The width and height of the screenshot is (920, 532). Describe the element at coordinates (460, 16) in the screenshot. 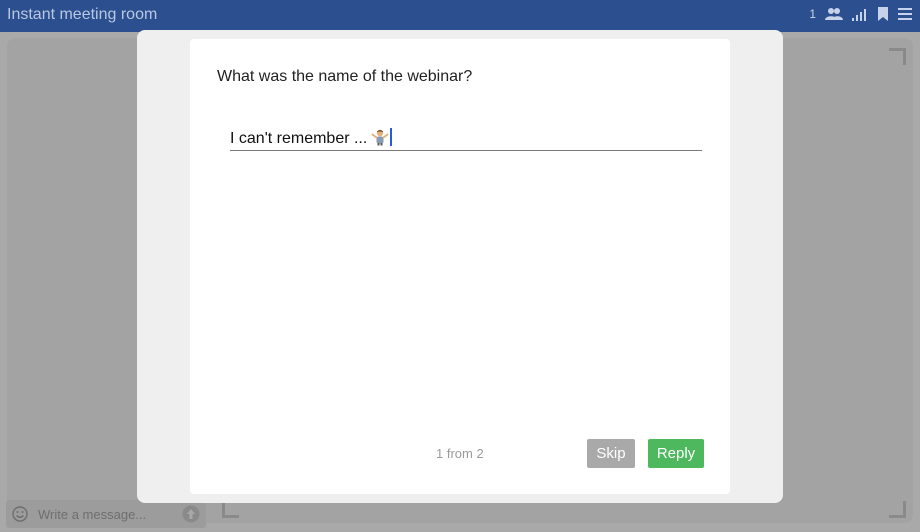

I see `top-bar: Instant meeting room 1` at that location.